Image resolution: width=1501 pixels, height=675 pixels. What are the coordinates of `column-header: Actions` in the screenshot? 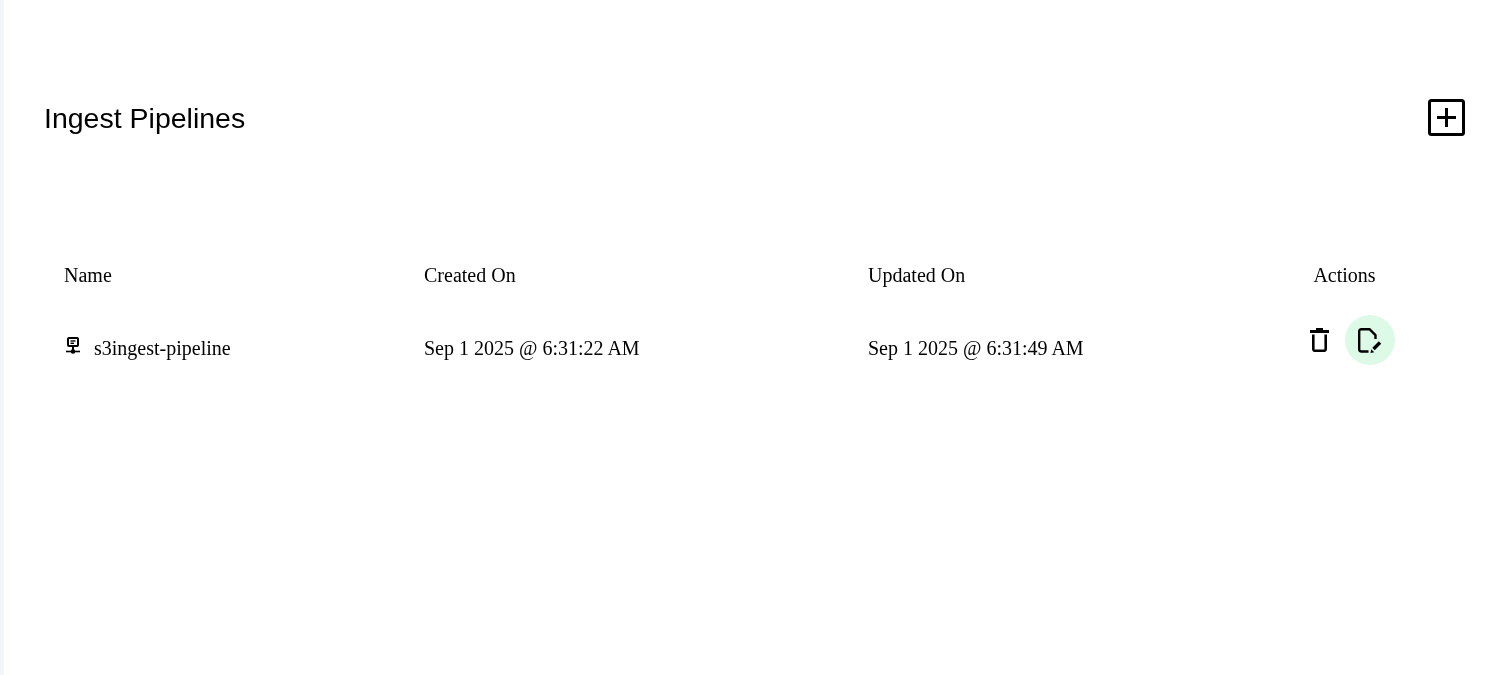 It's located at (1344, 275).